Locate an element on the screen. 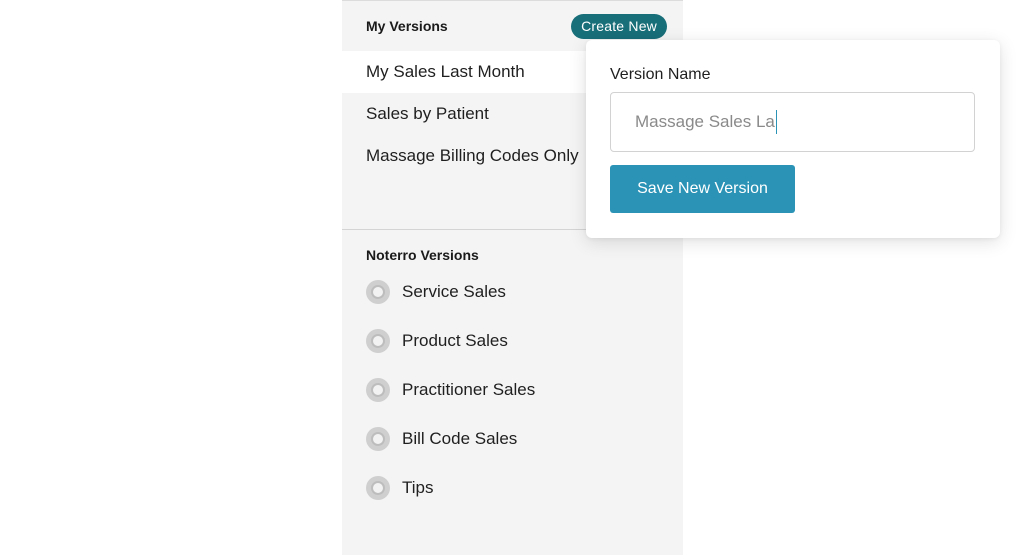 Image resolution: width=1024 pixels, height=555 pixels. noterro-item-label: Bill Code Sales is located at coordinates (460, 438).